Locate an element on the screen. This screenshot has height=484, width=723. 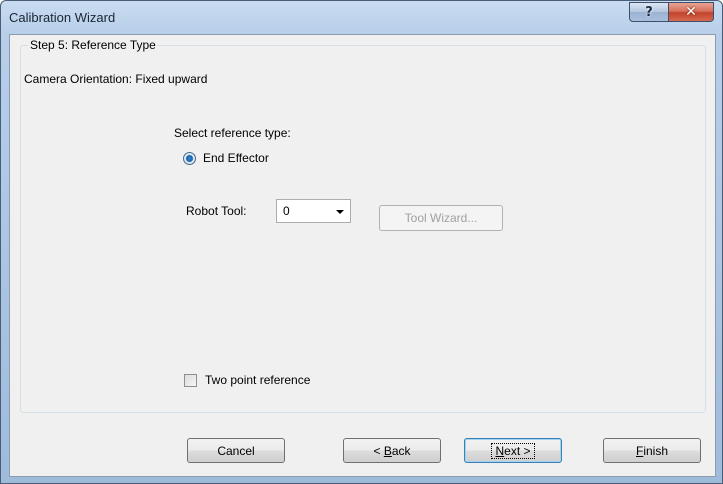
close-icon: ✕ is located at coordinates (691, 12).